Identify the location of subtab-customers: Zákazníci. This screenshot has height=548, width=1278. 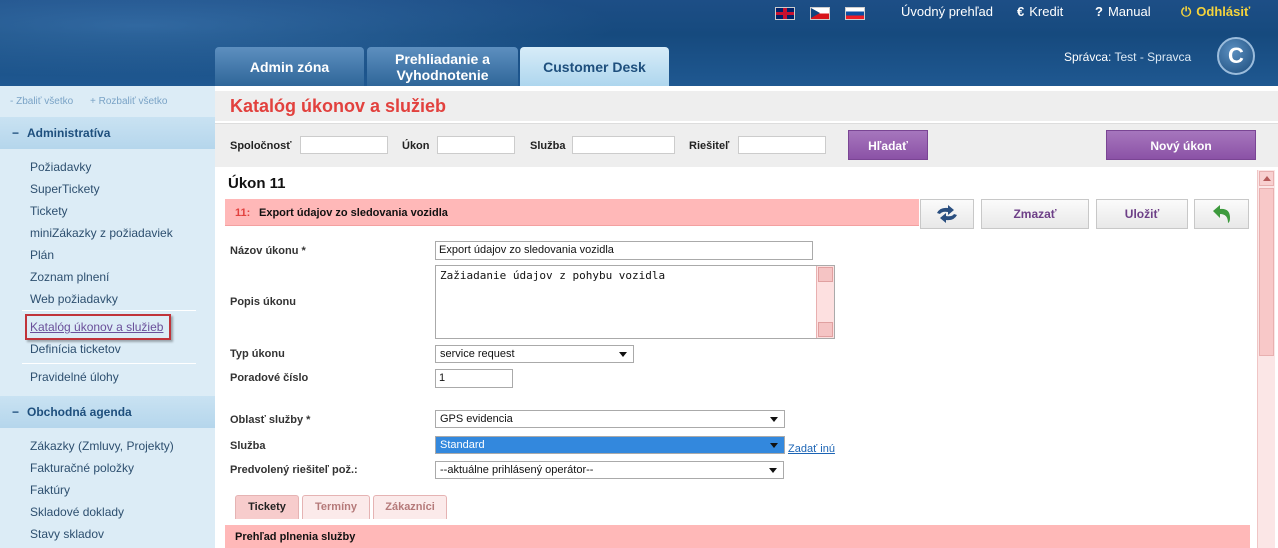
(410, 507).